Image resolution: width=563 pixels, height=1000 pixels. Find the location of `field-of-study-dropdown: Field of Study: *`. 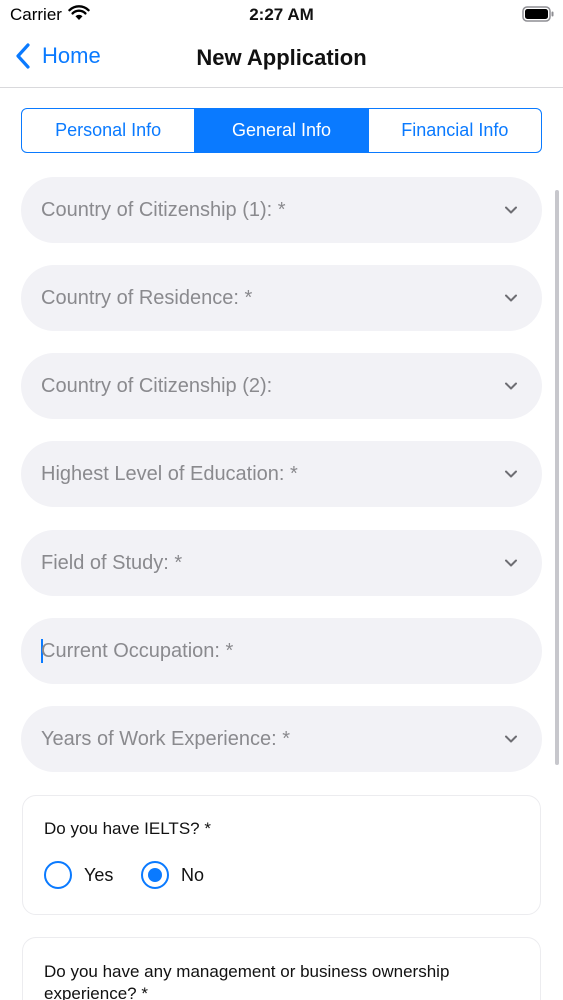

field-of-study-dropdown: Field of Study: * is located at coordinates (281, 563).